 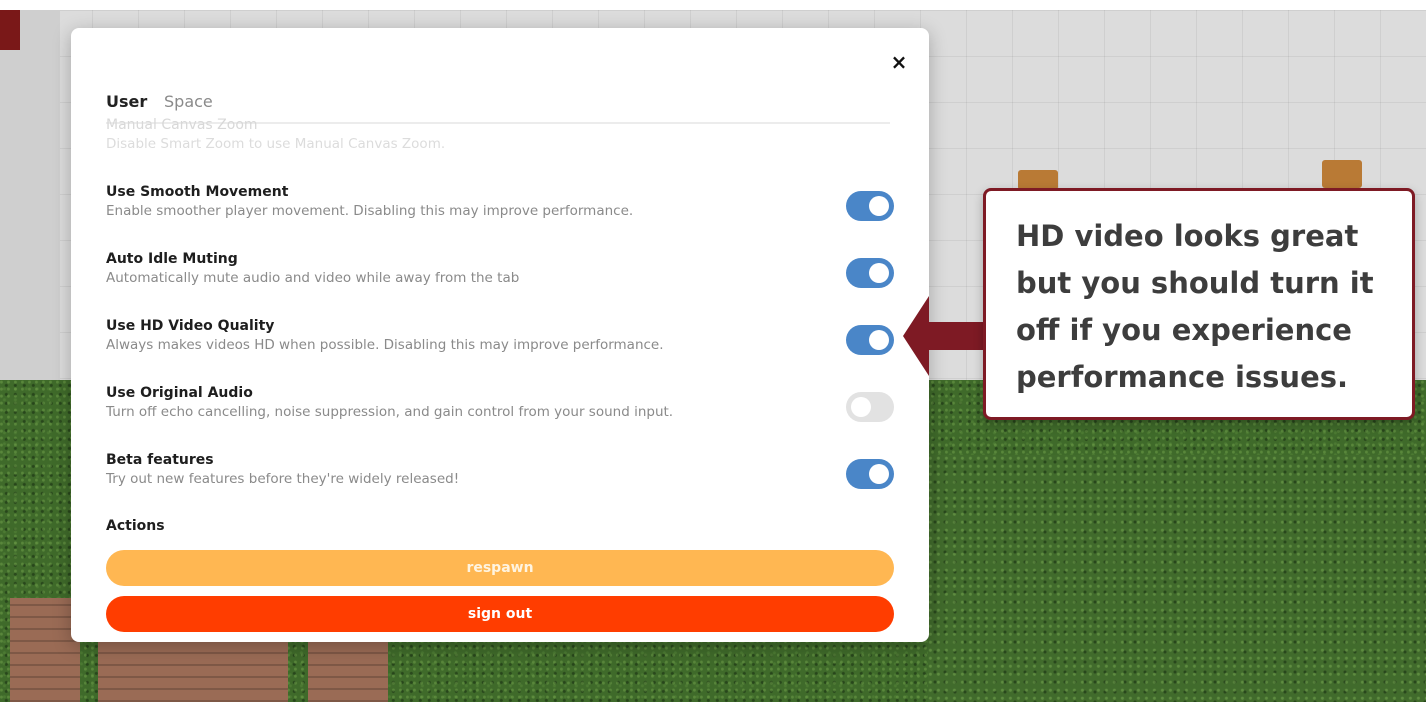 I want to click on original-audio-toggle, so click(x=870, y=407).